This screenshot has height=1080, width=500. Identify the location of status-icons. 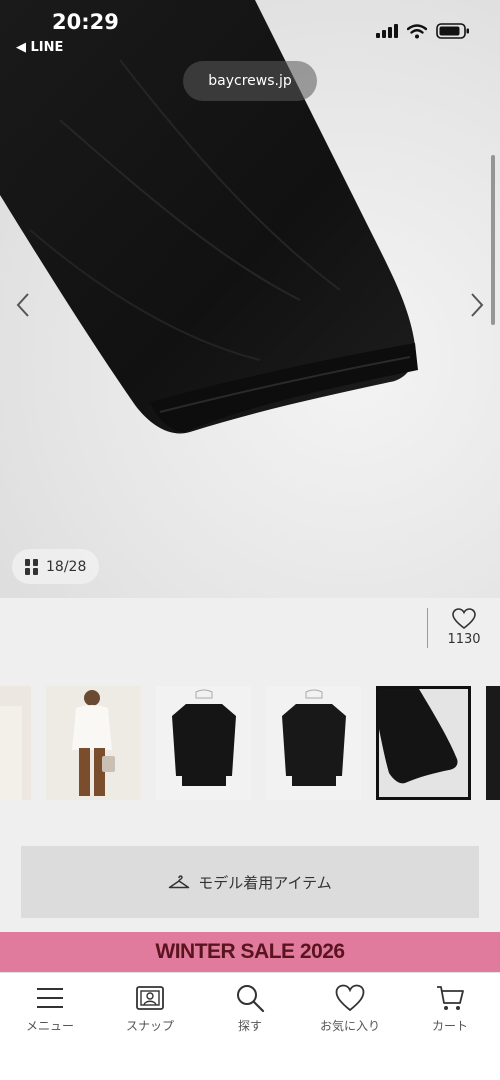
(423, 31).